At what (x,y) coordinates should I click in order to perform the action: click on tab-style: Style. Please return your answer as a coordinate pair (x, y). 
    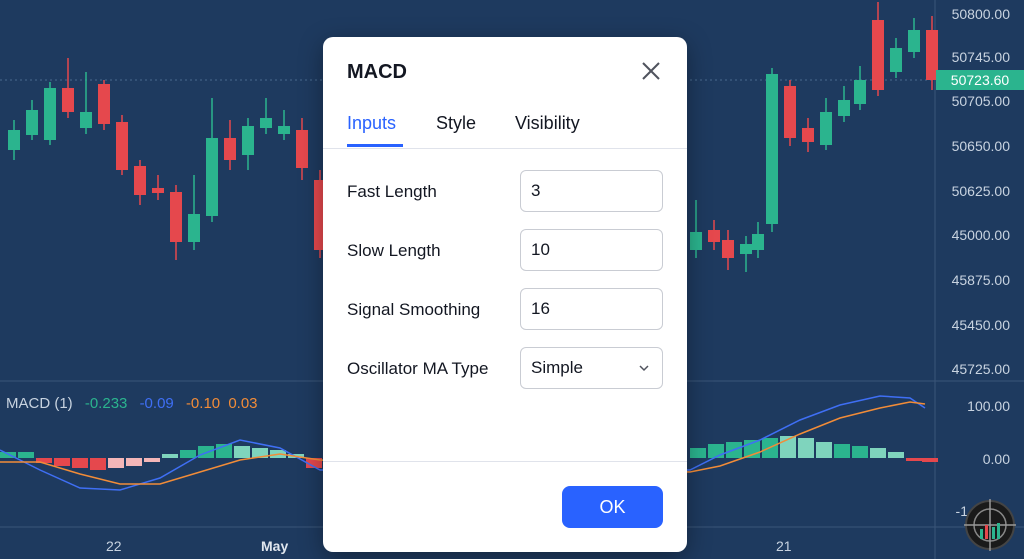
    Looking at the image, I should click on (456, 123).